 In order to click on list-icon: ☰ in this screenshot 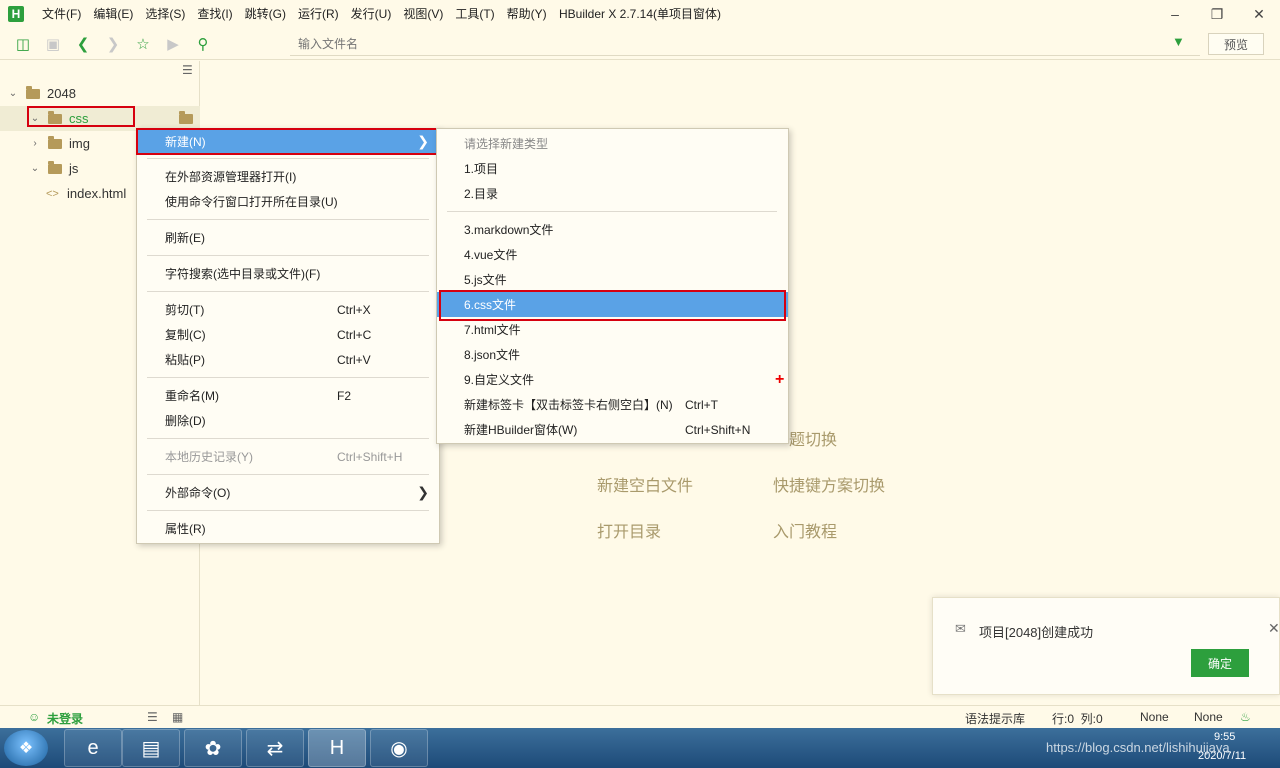, I will do `click(152, 717)`.